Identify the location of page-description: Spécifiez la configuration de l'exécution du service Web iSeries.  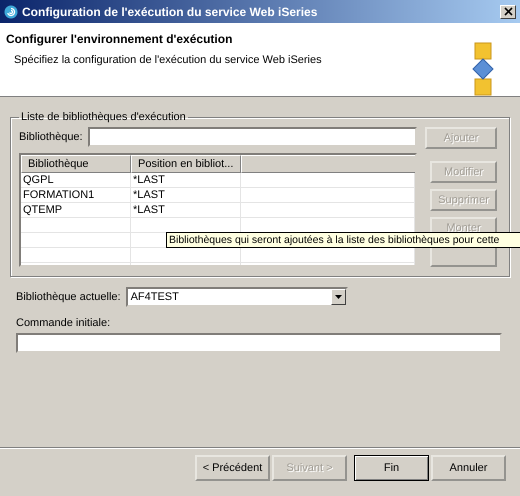
(167, 60).